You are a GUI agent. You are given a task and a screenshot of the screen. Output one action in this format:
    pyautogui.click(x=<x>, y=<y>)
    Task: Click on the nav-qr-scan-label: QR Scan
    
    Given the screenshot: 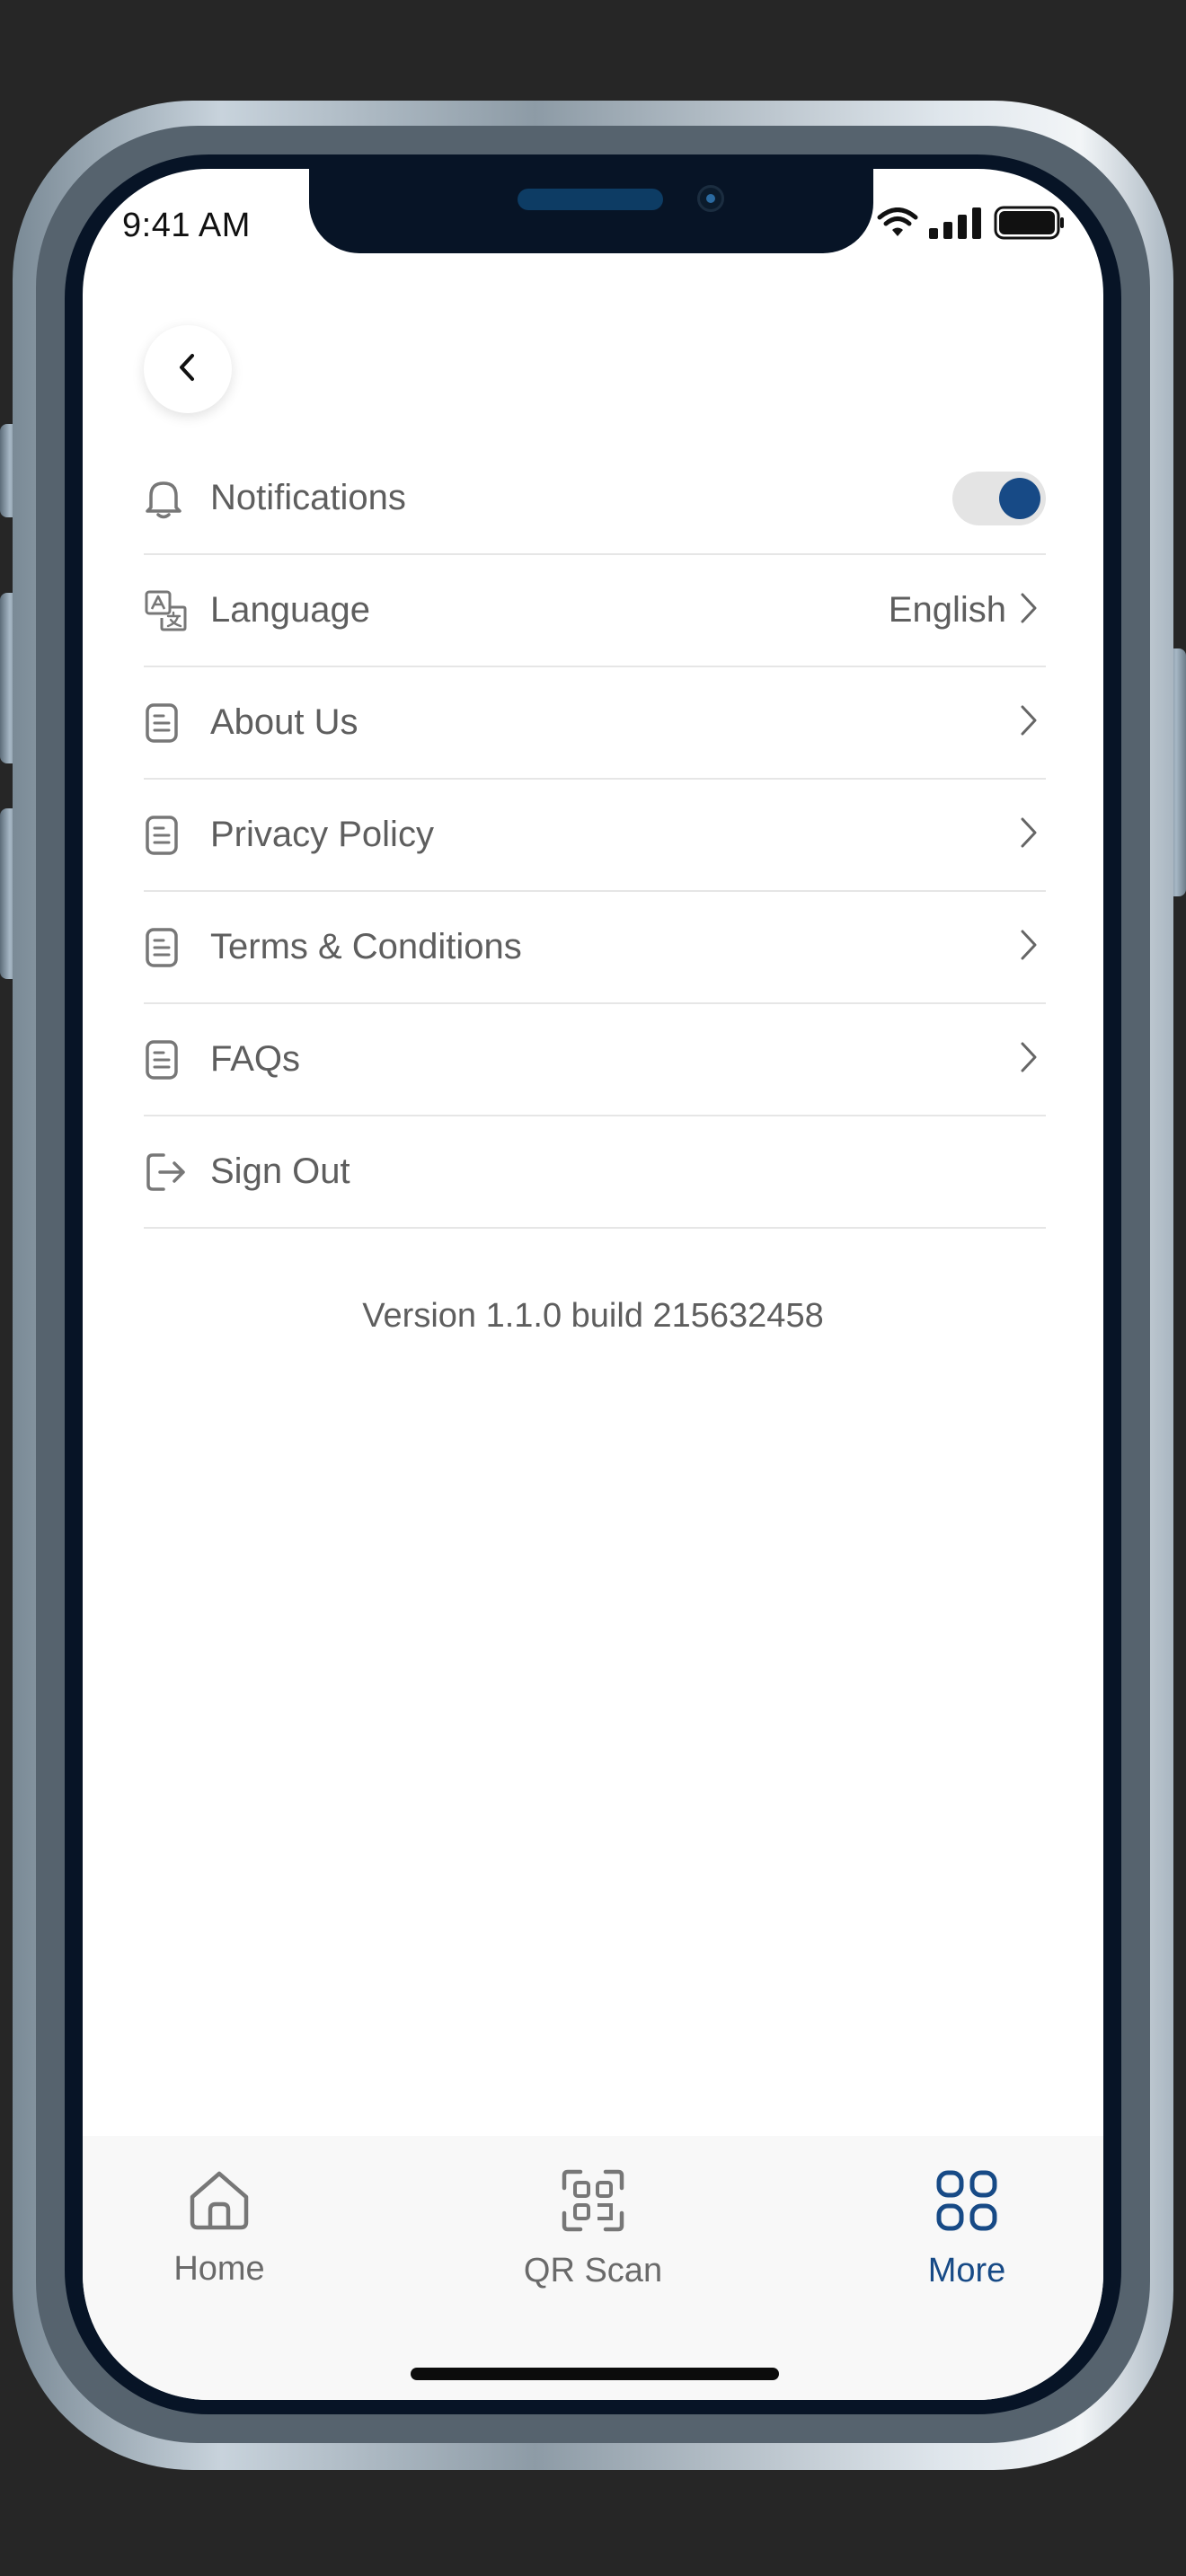 What is the action you would take?
    pyautogui.click(x=593, y=2270)
    